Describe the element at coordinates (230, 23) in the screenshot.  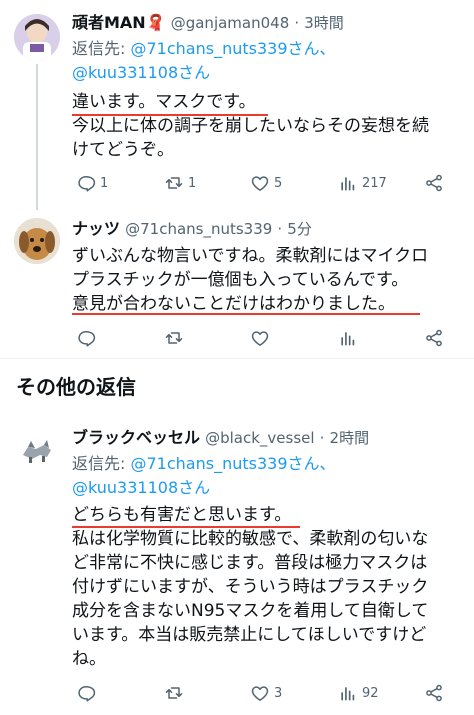
I see `user-handle: @ganjaman048` at that location.